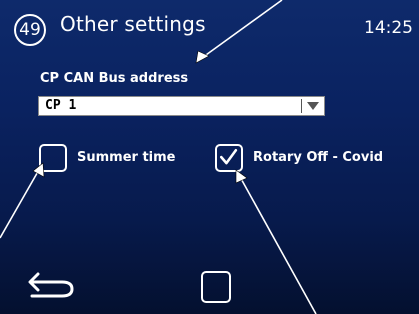 The width and height of the screenshot is (419, 314). Describe the element at coordinates (53, 158) in the screenshot. I see `summer-time-checkbox` at that location.